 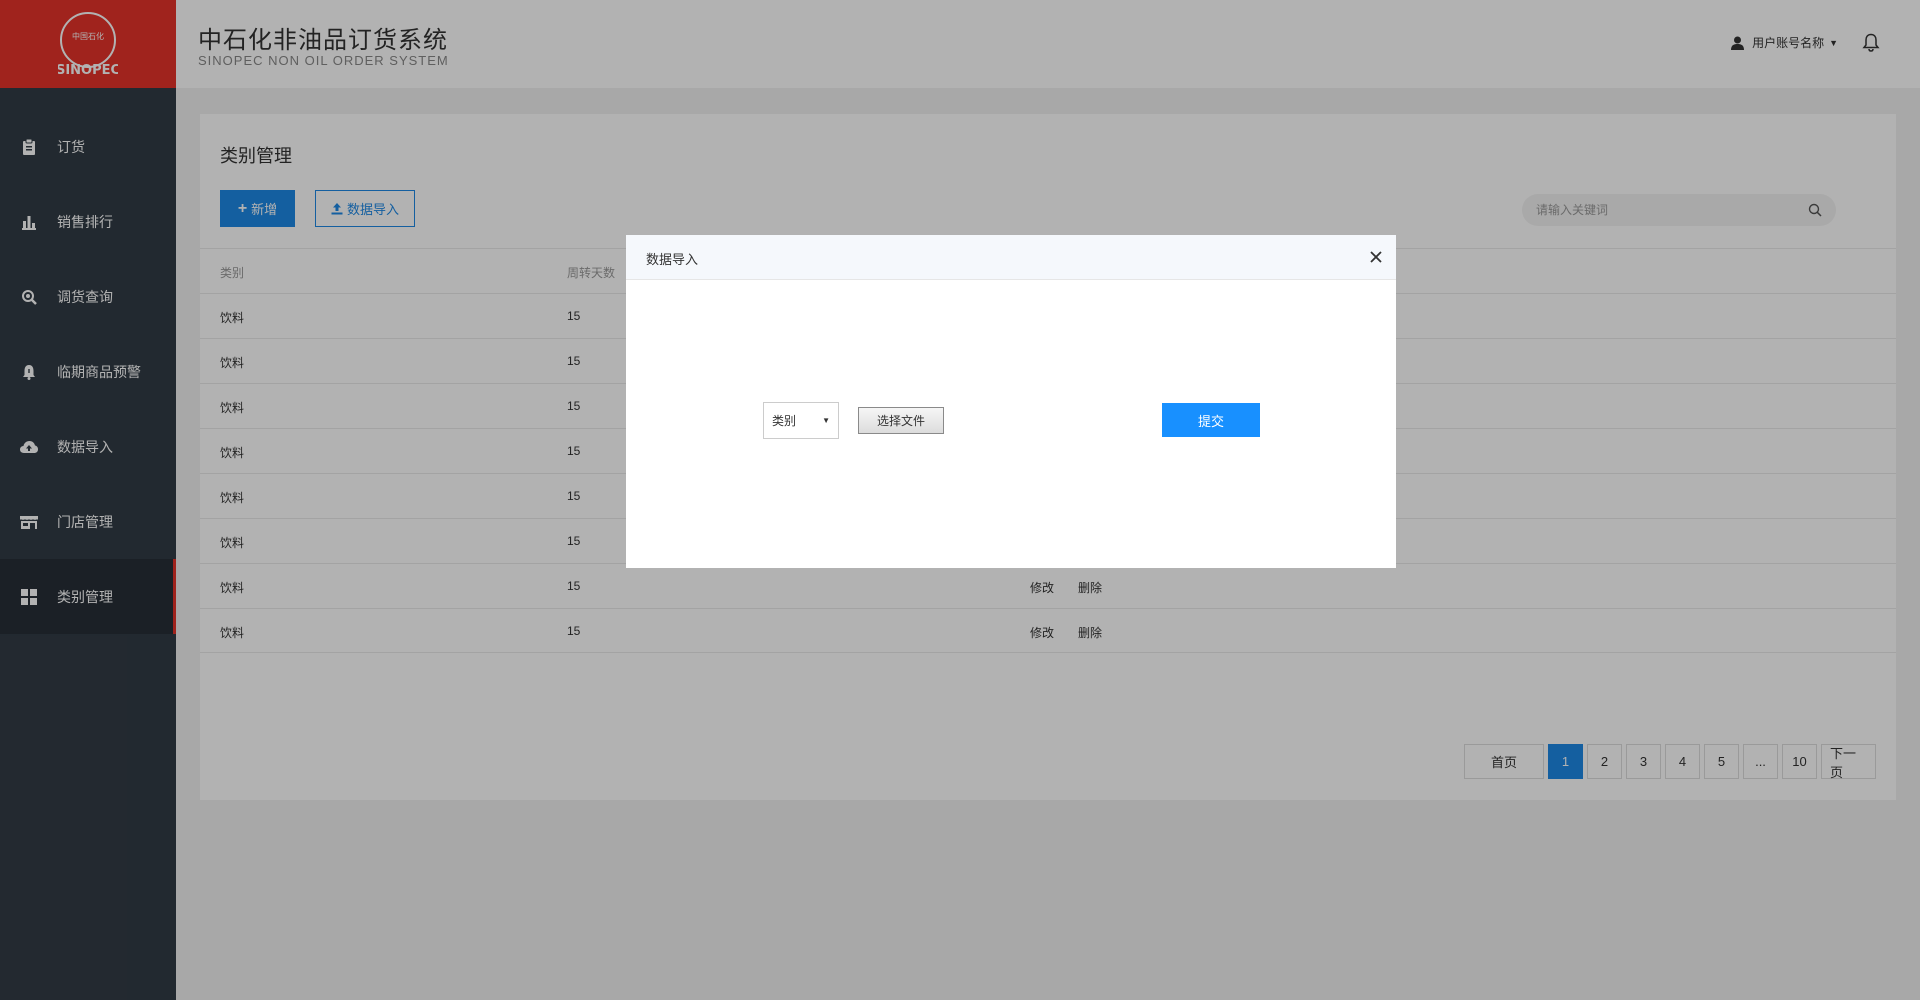 What do you see at coordinates (801, 420) in the screenshot?
I see `category-select: 类别 ▼` at bounding box center [801, 420].